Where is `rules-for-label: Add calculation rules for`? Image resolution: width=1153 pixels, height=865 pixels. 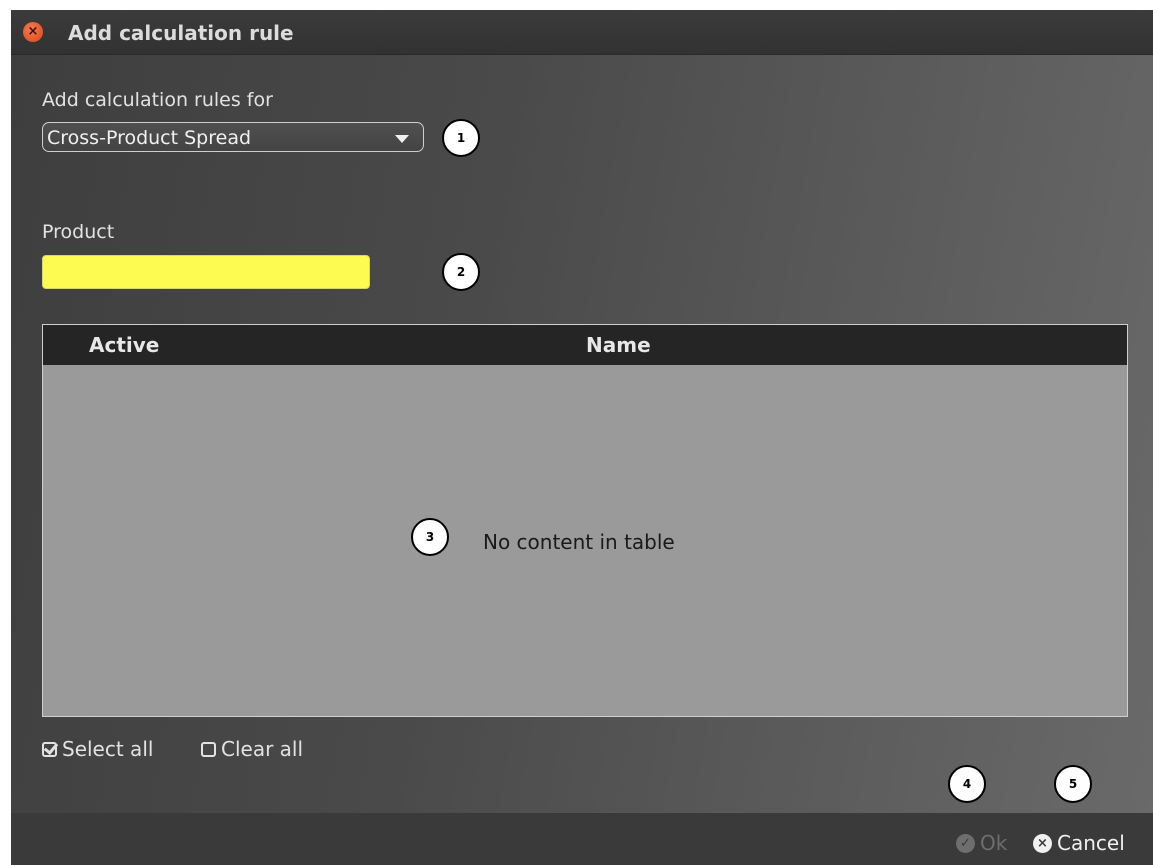 rules-for-label: Add calculation rules for is located at coordinates (157, 100).